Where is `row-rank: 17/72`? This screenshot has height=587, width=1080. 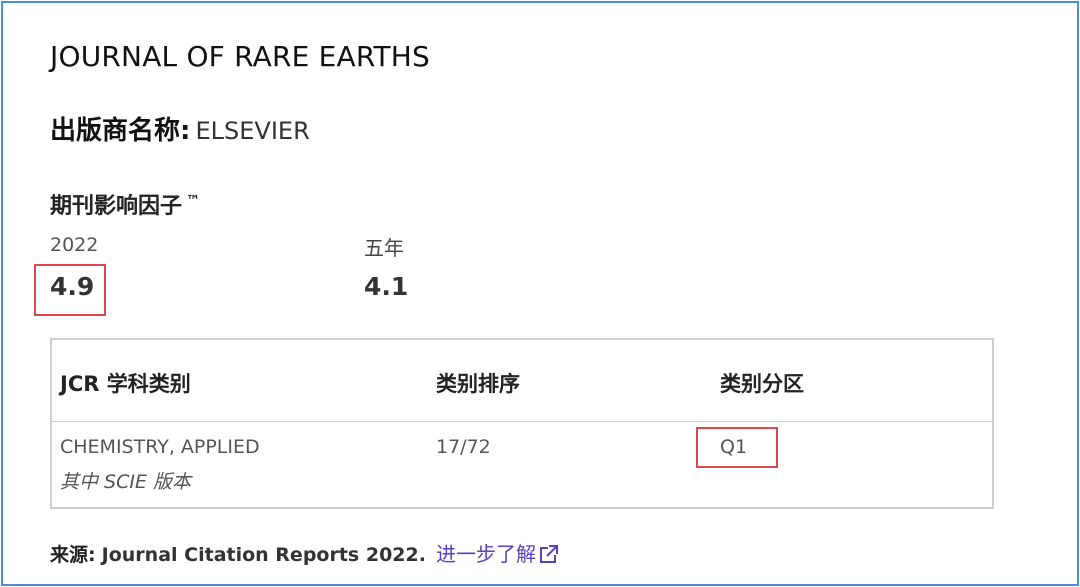 row-rank: 17/72 is located at coordinates (463, 447).